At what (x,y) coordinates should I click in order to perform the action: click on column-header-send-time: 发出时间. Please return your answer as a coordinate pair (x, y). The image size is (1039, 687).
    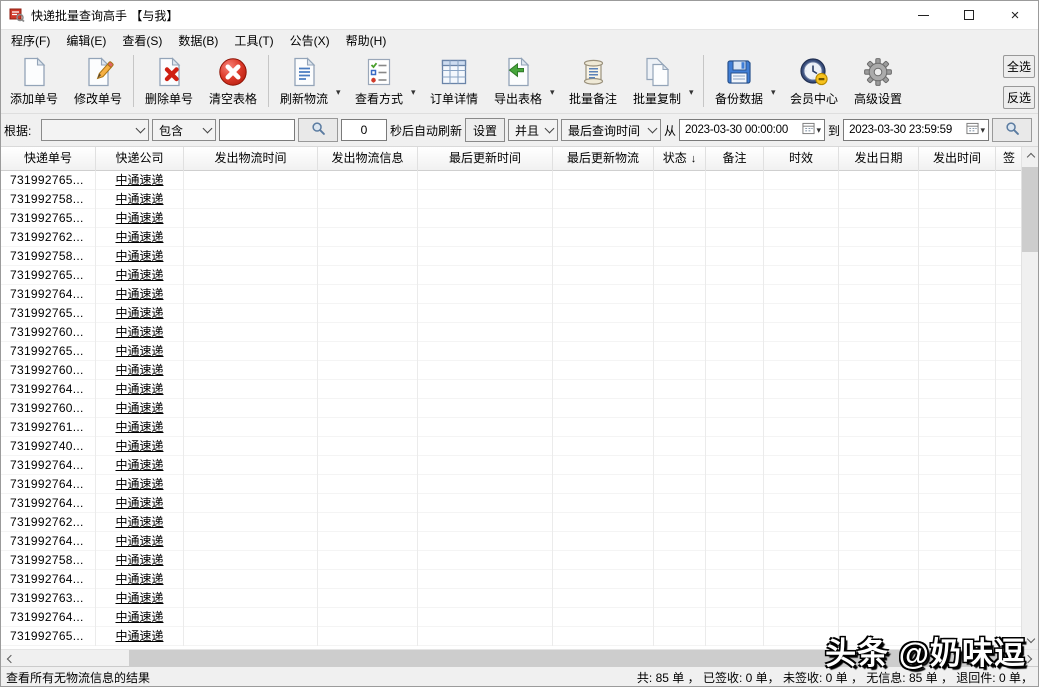
    Looking at the image, I should click on (957, 159).